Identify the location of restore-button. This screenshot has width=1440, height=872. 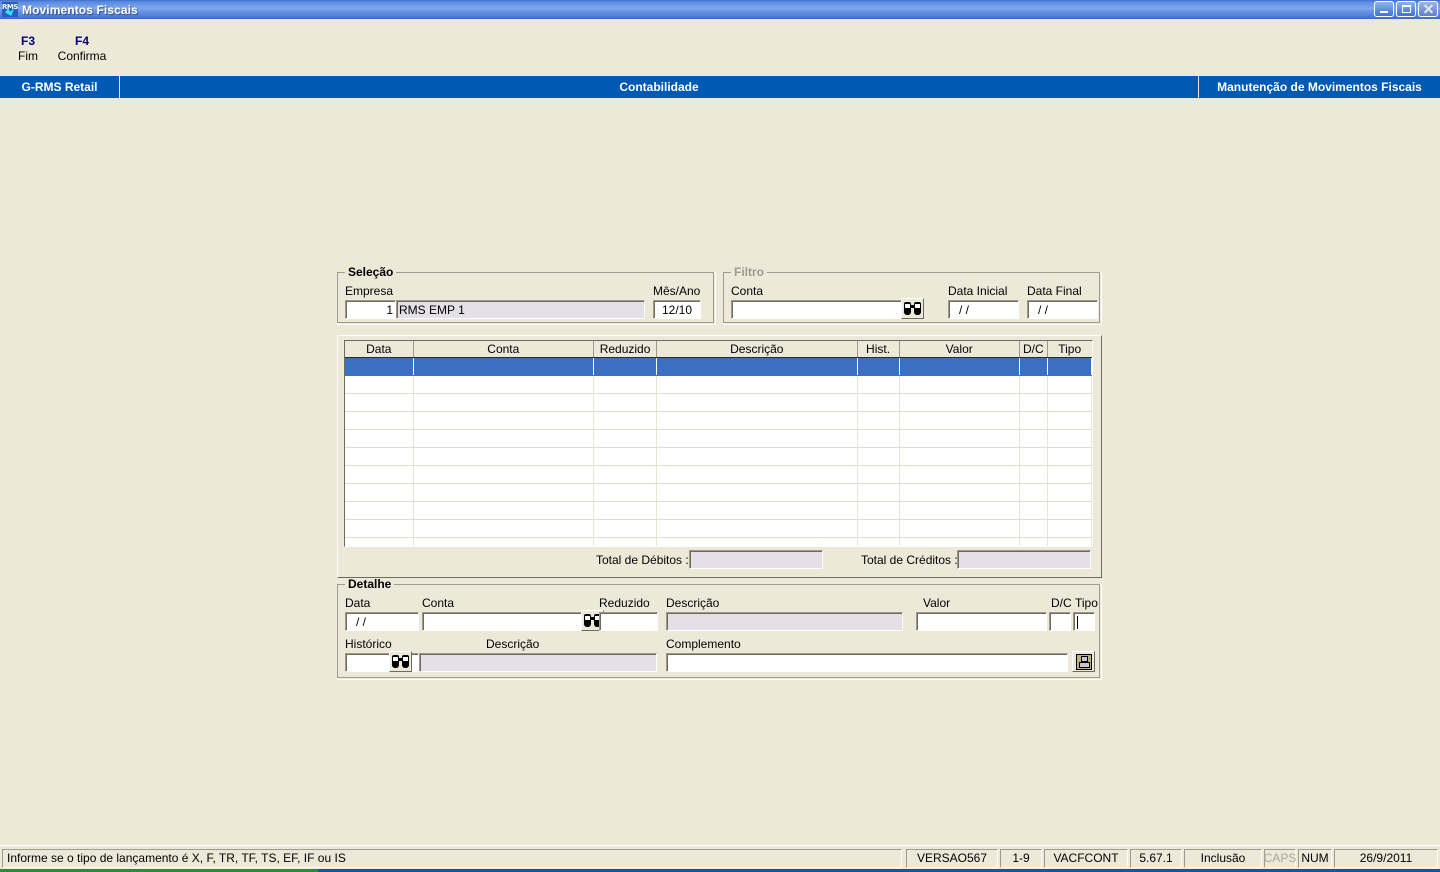
(1406, 9).